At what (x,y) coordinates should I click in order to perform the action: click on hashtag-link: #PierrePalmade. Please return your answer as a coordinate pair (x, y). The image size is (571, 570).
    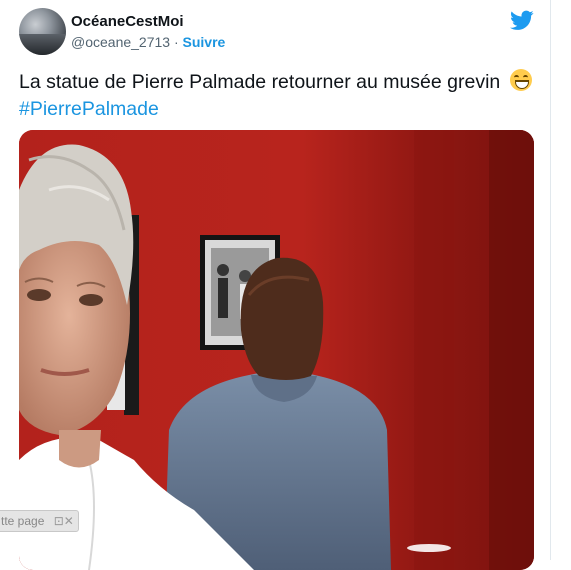
    Looking at the image, I should click on (89, 109).